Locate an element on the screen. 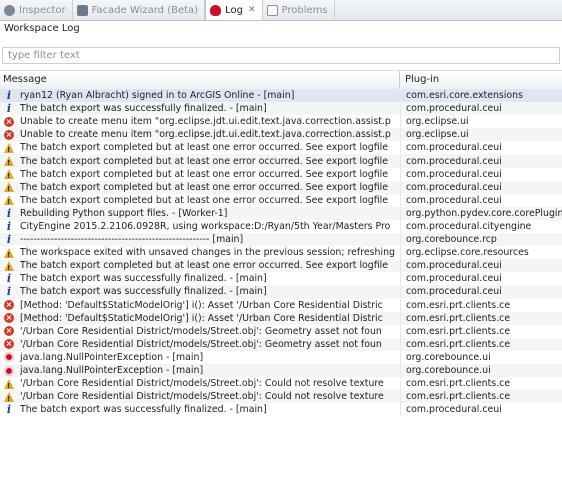 This screenshot has height=483, width=562. log-icon is located at coordinates (216, 10).